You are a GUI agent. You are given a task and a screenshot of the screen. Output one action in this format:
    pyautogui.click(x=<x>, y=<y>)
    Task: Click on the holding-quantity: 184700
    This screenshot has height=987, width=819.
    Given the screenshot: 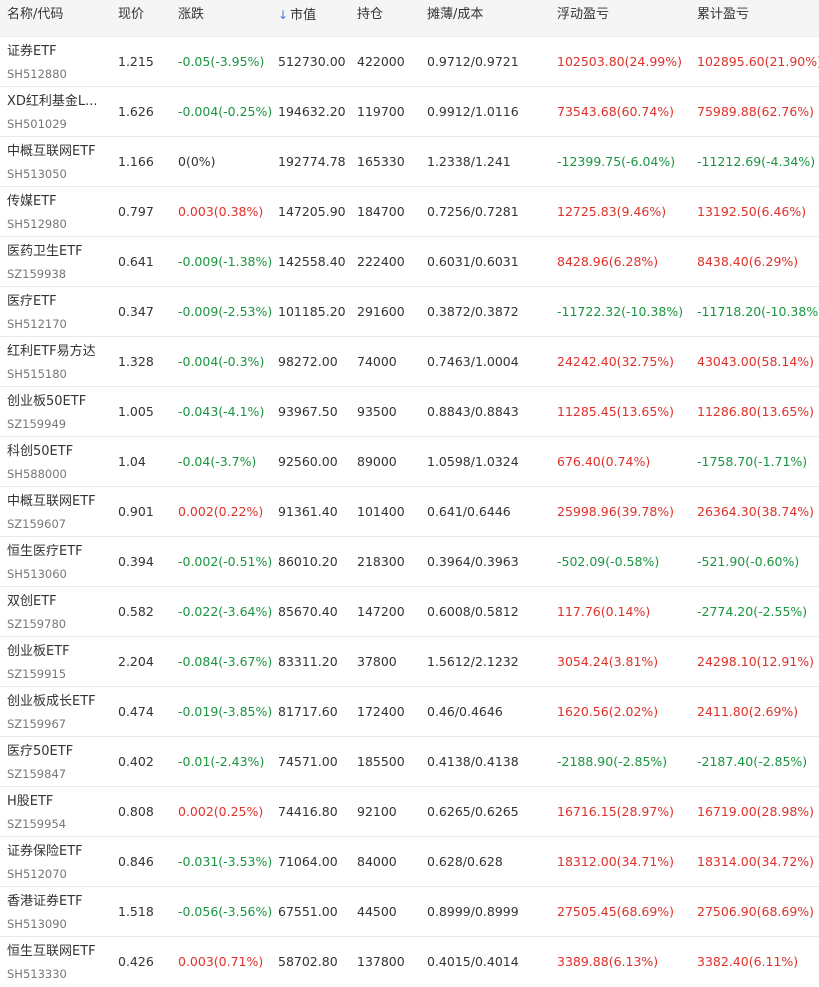 What is the action you would take?
    pyautogui.click(x=381, y=211)
    